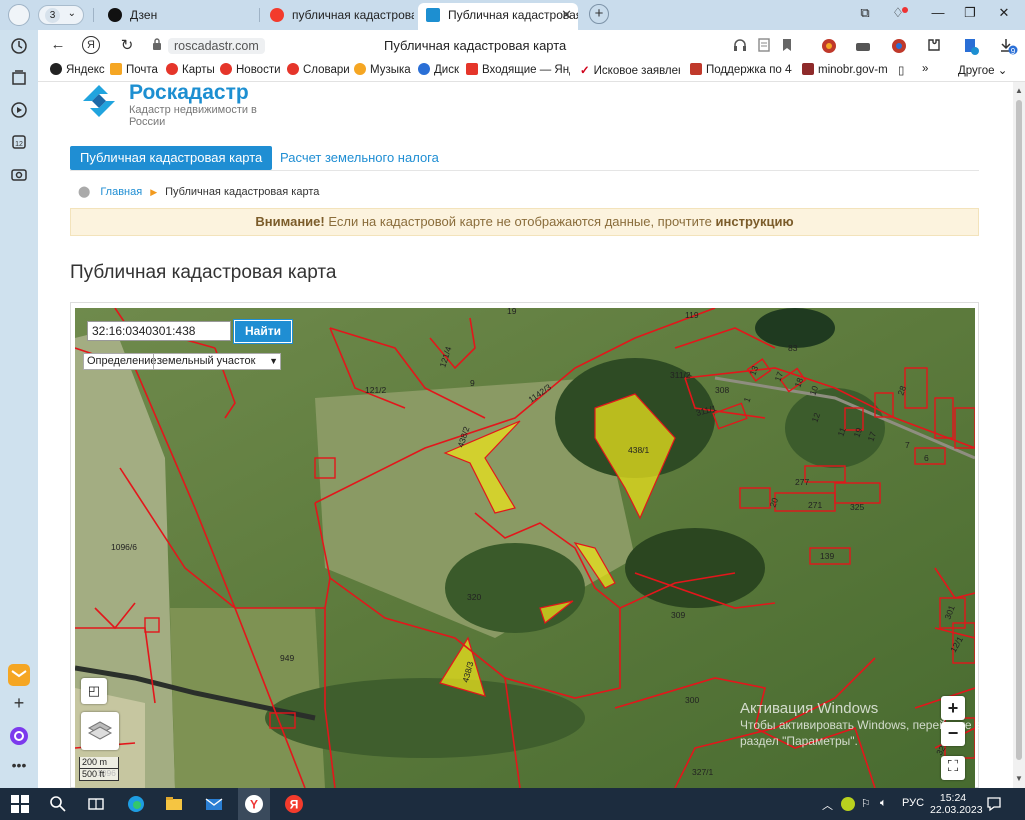 Image resolution: width=1025 pixels, height=820 pixels. I want to click on nav-cadastral-map: Публичная кадастровая карта, so click(171, 158).